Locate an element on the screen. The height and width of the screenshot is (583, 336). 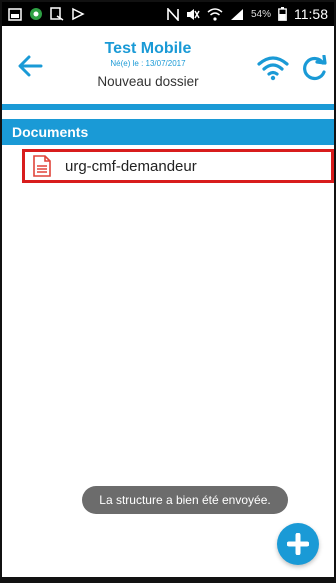
back-arrow-icon is located at coordinates (30, 66).